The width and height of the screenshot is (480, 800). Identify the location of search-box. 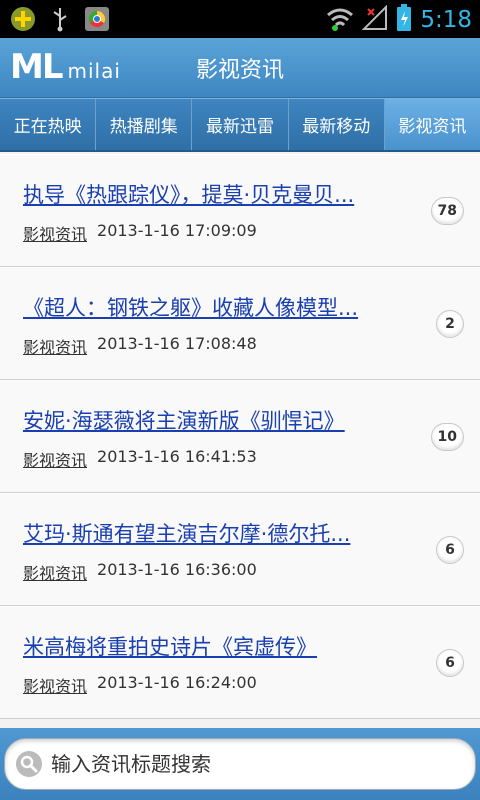
(240, 764).